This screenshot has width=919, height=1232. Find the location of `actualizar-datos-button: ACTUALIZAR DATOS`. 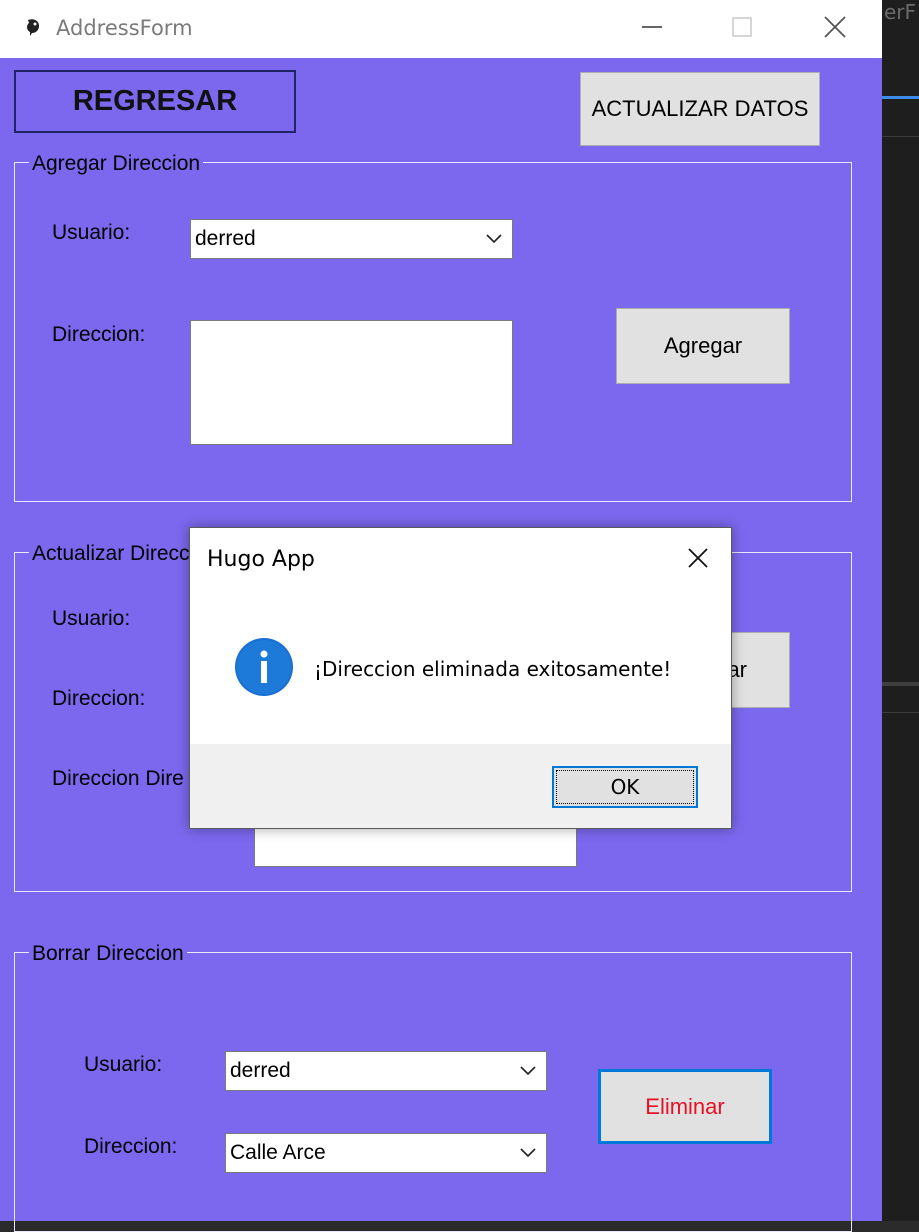

actualizar-datos-button: ACTUALIZAR DATOS is located at coordinates (700, 109).